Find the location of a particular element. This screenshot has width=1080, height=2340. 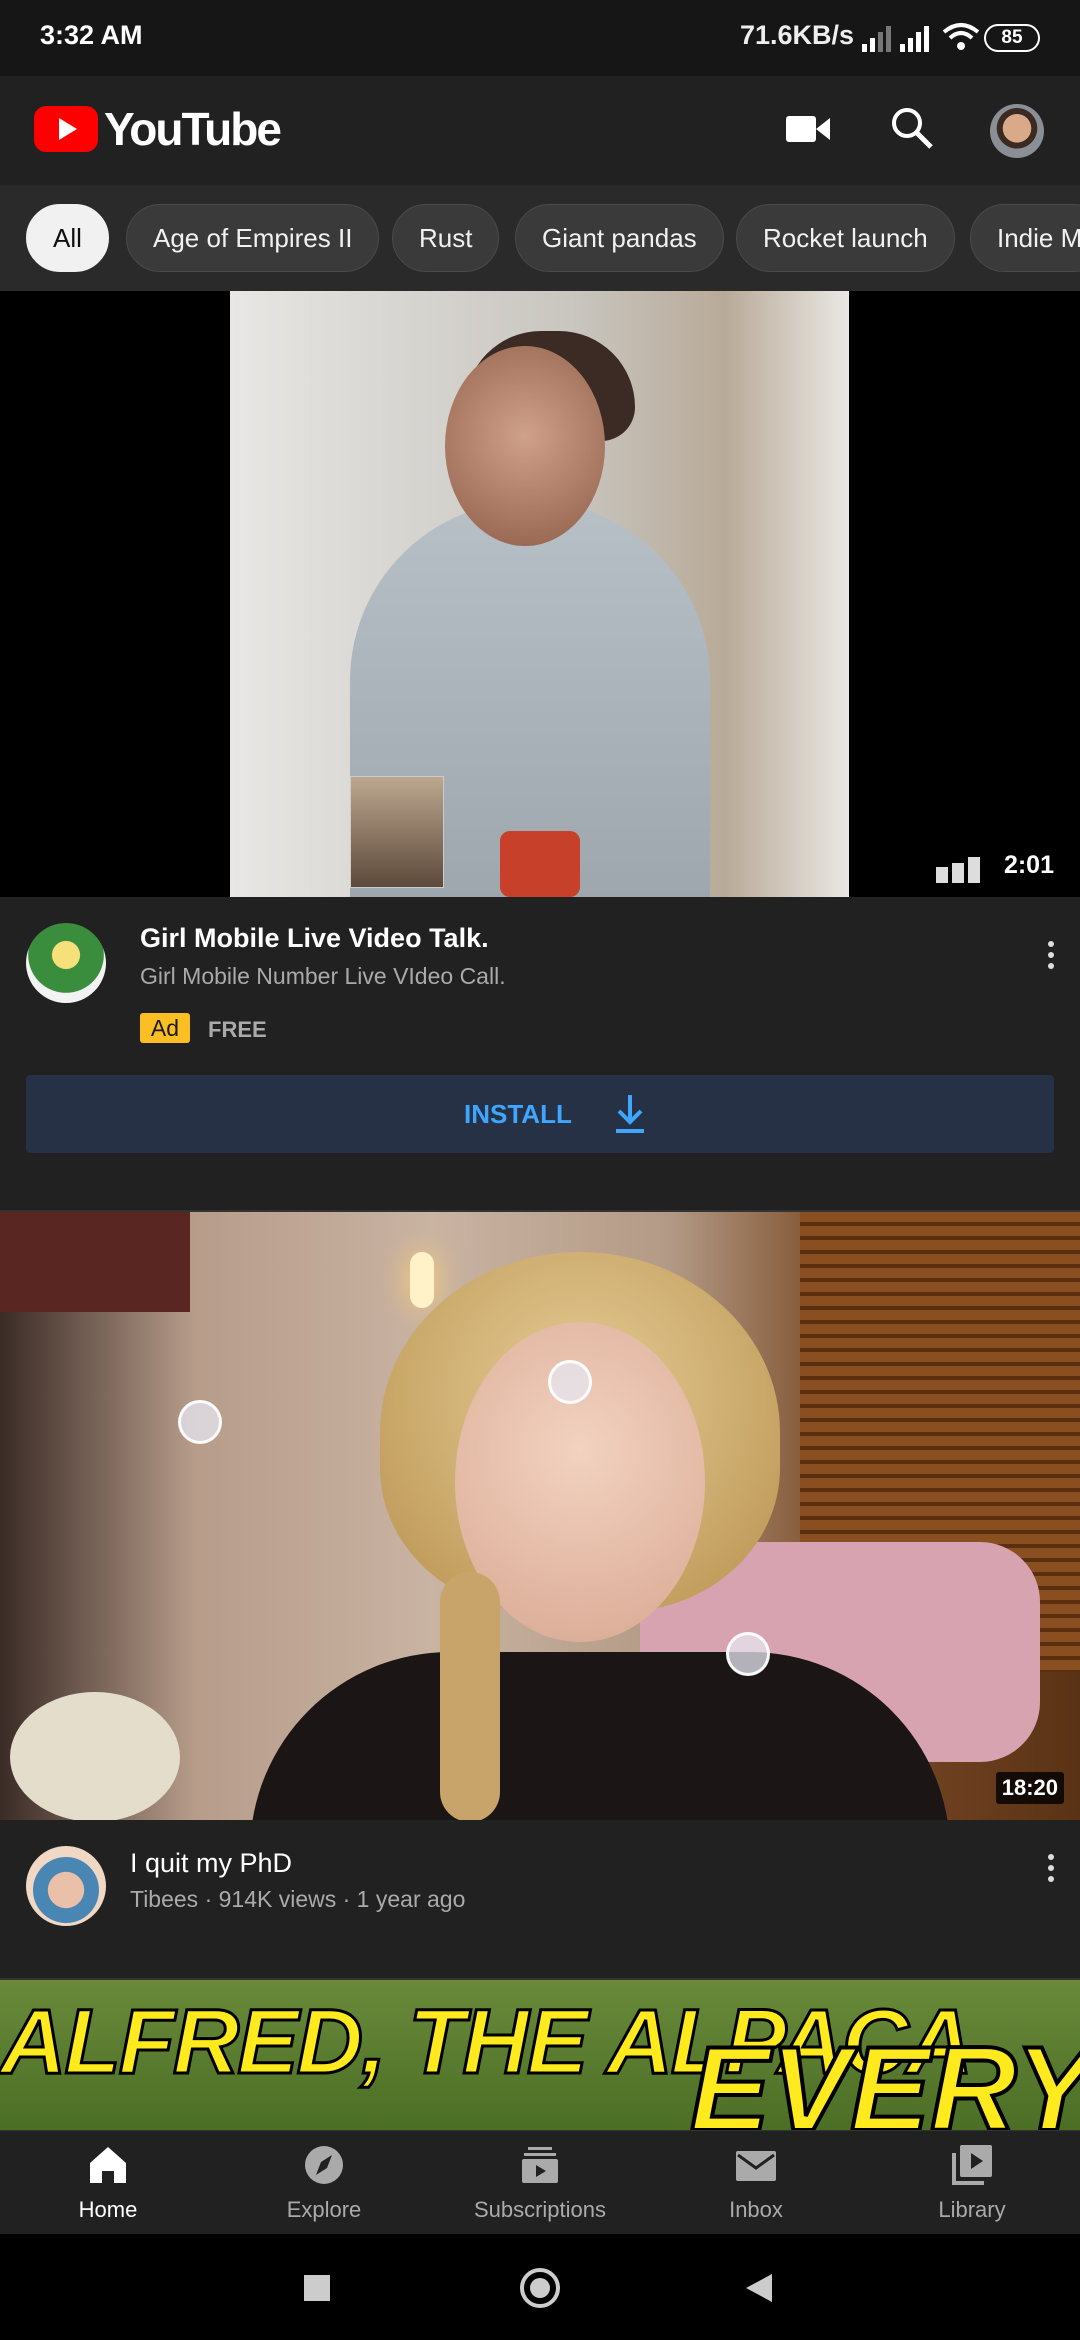

search-icon is located at coordinates (912, 128).